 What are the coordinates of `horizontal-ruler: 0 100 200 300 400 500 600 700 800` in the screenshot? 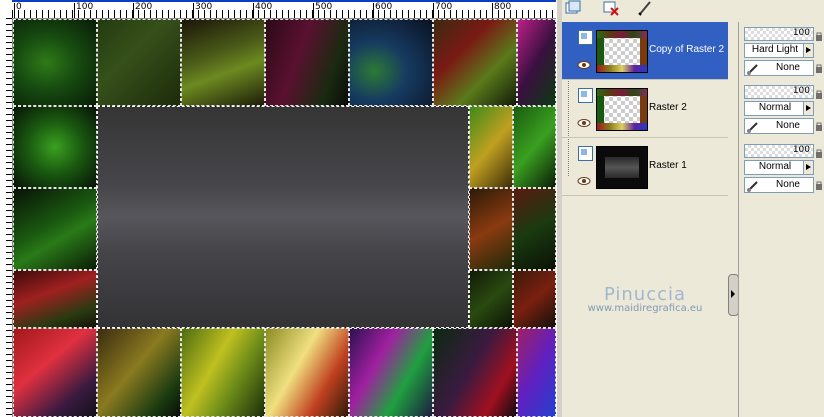 It's located at (284, 9).